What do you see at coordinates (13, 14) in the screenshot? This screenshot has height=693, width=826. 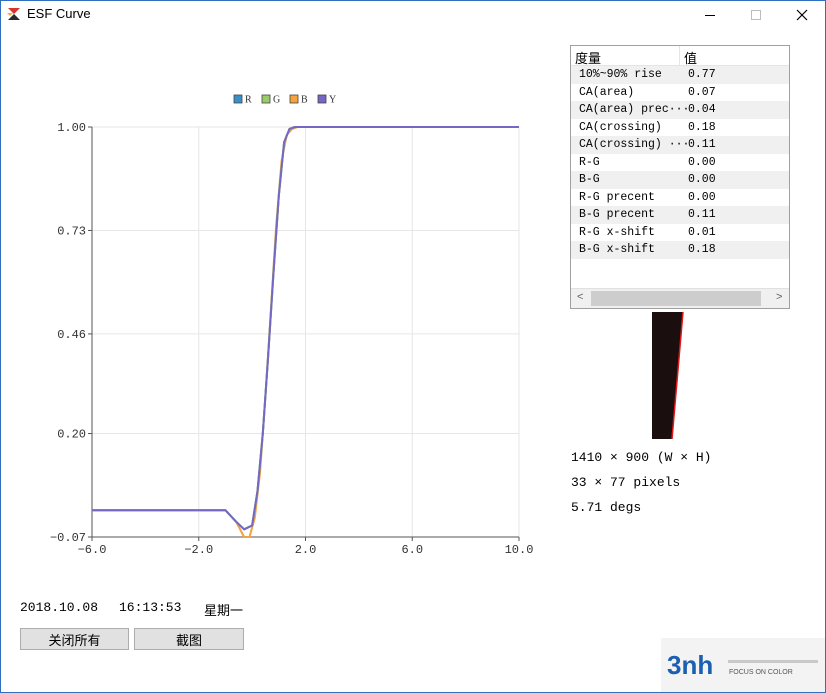 I see `app-logo-icon` at bounding box center [13, 14].